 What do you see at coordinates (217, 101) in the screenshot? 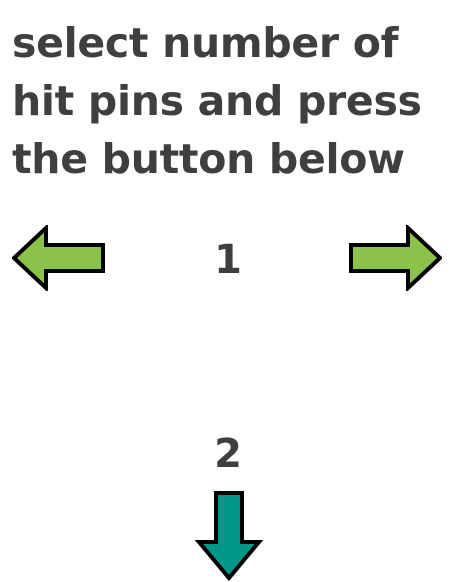
I see `instruction-line-2: hit pins and press` at bounding box center [217, 101].